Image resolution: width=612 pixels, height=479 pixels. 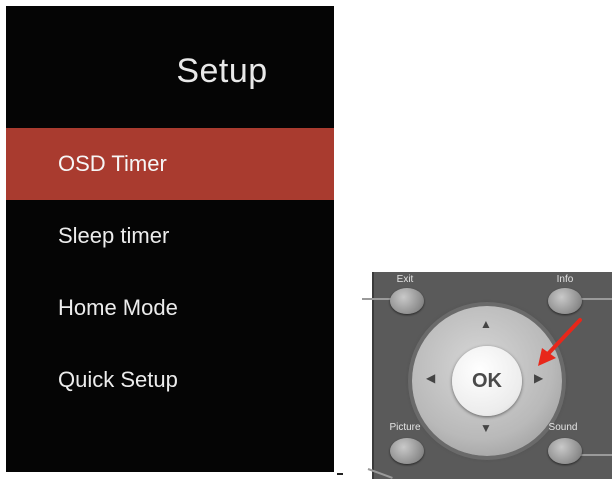 I want to click on menu-item-label: Quick Setup, so click(x=118, y=379).